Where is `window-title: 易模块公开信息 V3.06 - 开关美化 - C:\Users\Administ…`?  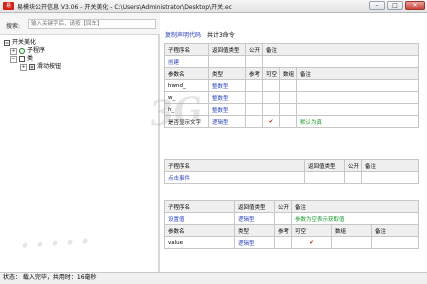 window-title: 易模块公开信息 V3.06 - 开关美化 - C:\Users\Administ… is located at coordinates (124, 7).